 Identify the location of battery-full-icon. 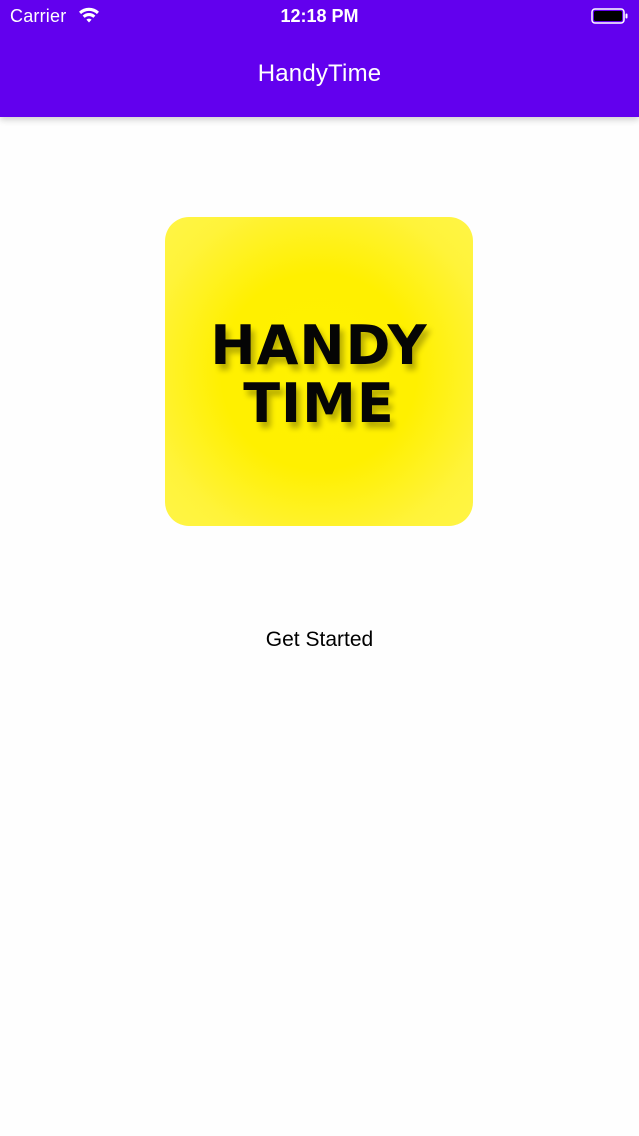
(609, 16).